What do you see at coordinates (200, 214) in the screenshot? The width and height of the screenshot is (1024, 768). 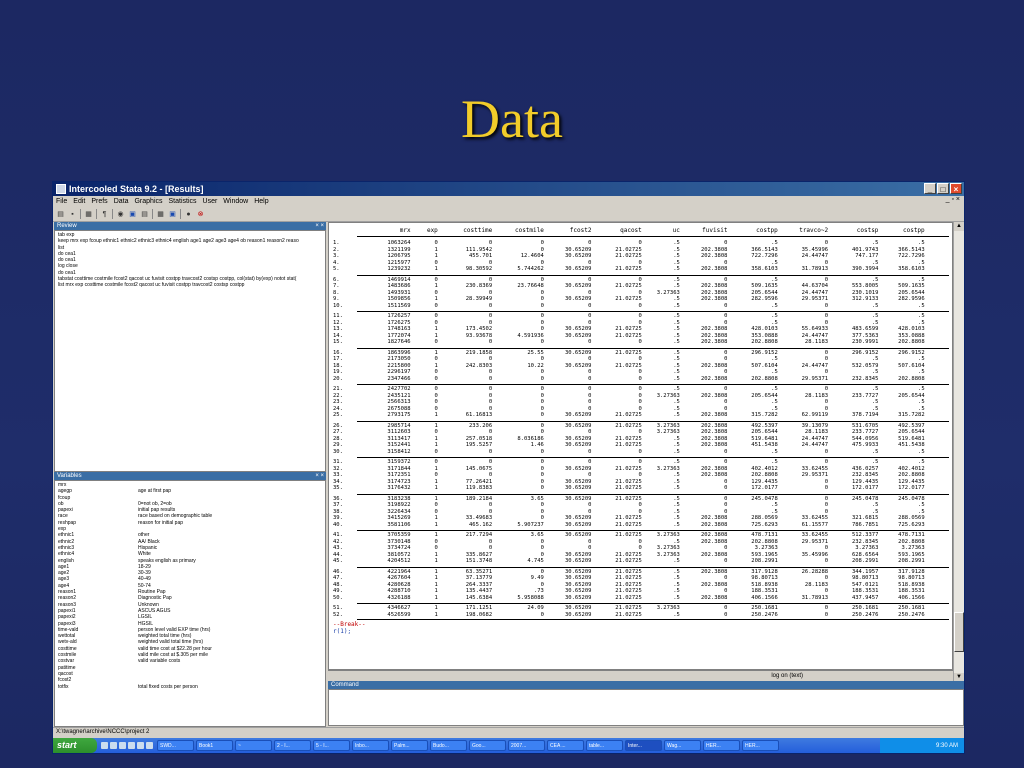 I see `break-icon: ⊗` at bounding box center [200, 214].